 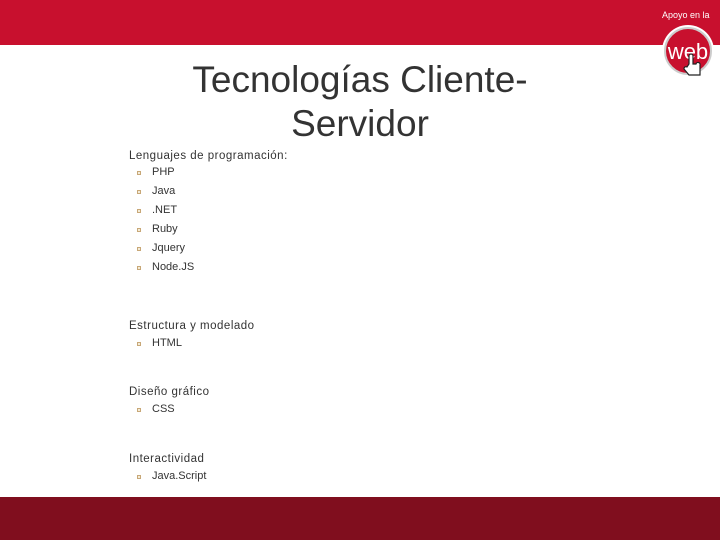 I want to click on logo-caption: Apoyo en la, so click(x=686, y=15).